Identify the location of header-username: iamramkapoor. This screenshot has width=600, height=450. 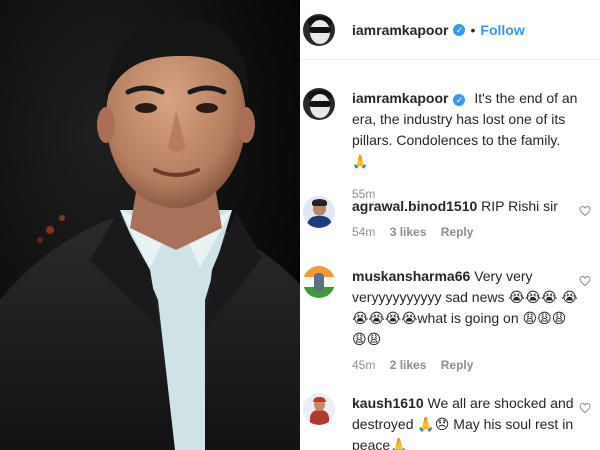
(400, 30).